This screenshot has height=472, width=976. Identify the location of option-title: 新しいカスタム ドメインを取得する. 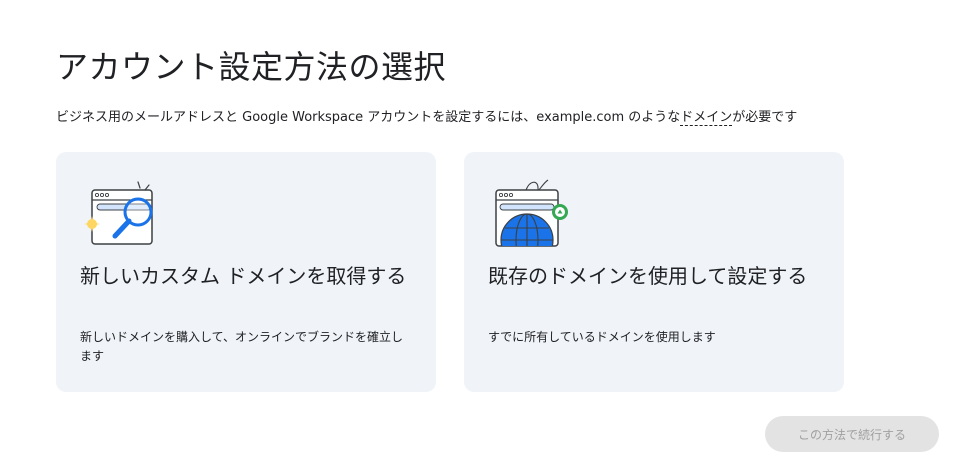
(243, 276).